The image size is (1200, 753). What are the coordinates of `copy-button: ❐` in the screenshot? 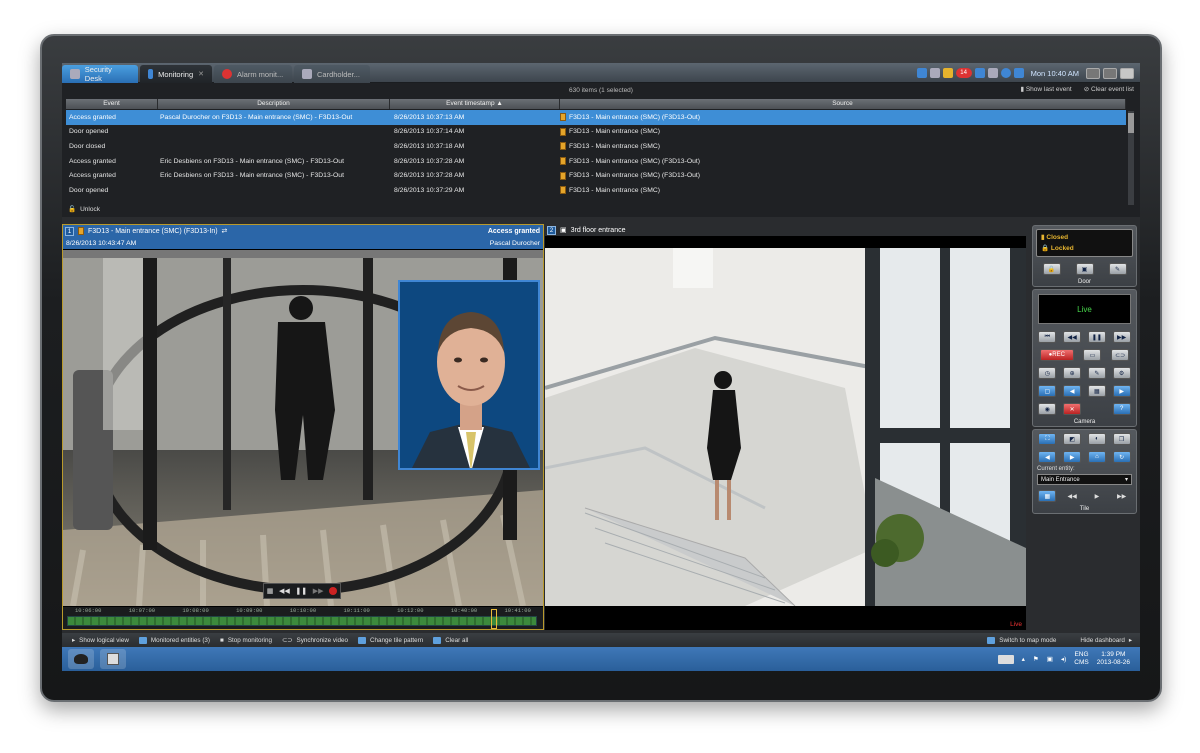 It's located at (1121, 439).